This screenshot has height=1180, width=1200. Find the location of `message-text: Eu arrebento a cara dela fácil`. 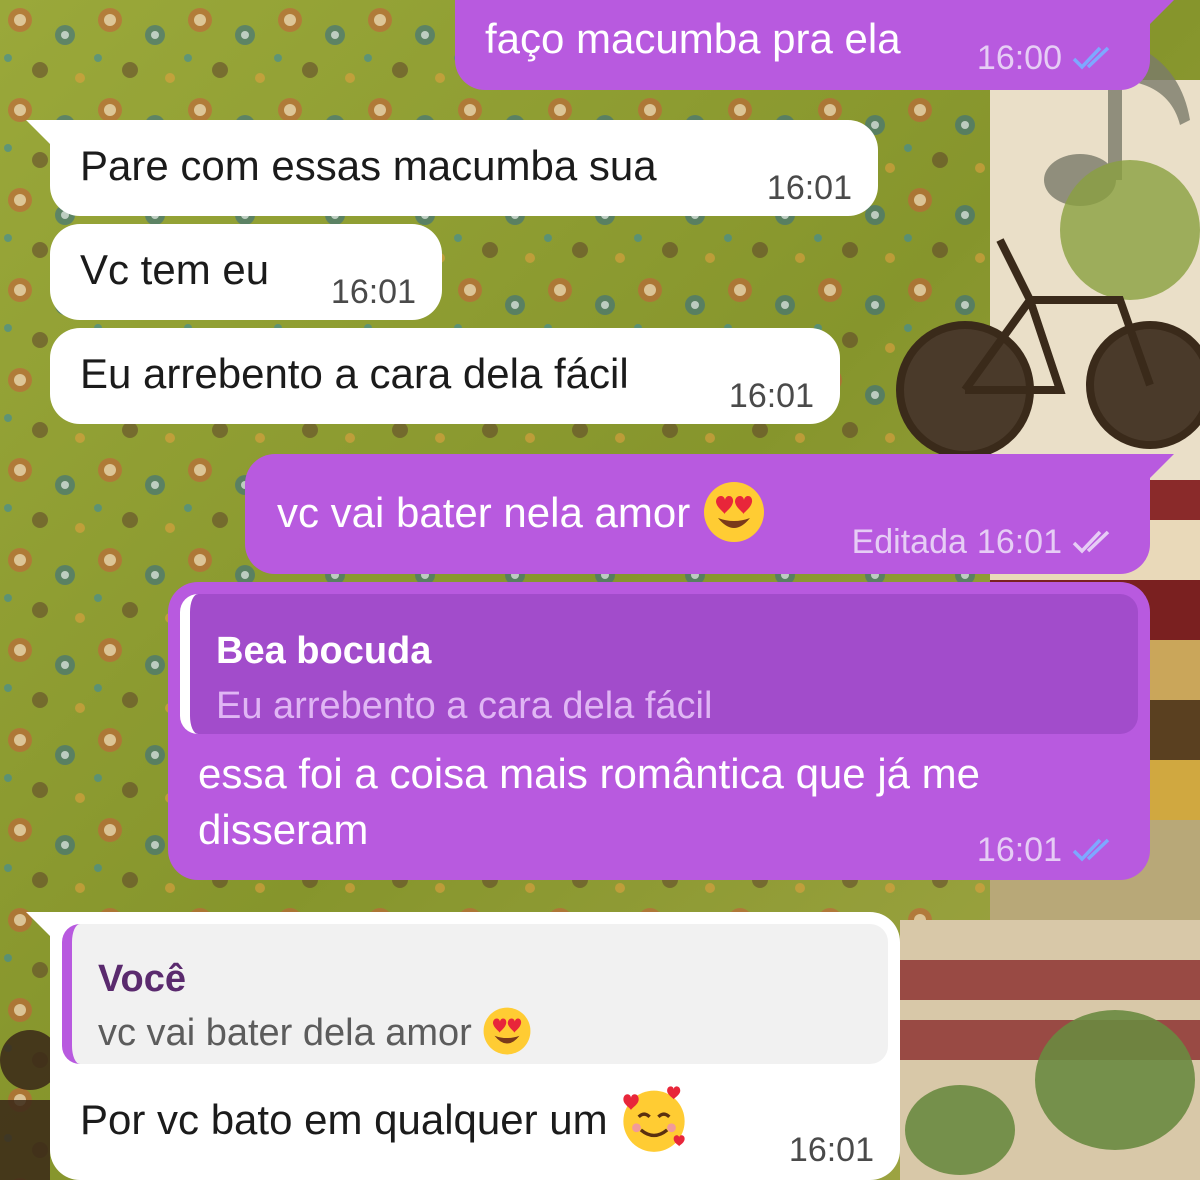

message-text: Eu arrebento a cara dela fácil is located at coordinates (354, 373).